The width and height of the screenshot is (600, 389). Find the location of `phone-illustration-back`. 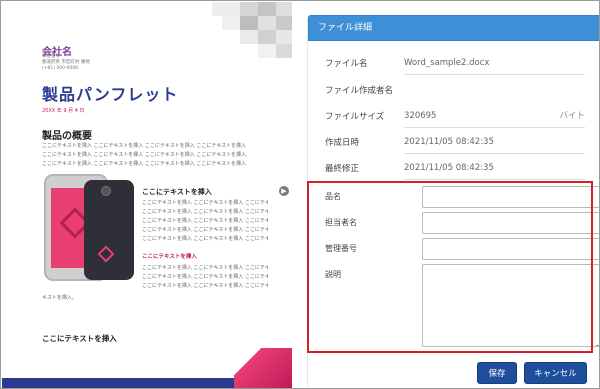

phone-illustration-back is located at coordinates (109, 230).